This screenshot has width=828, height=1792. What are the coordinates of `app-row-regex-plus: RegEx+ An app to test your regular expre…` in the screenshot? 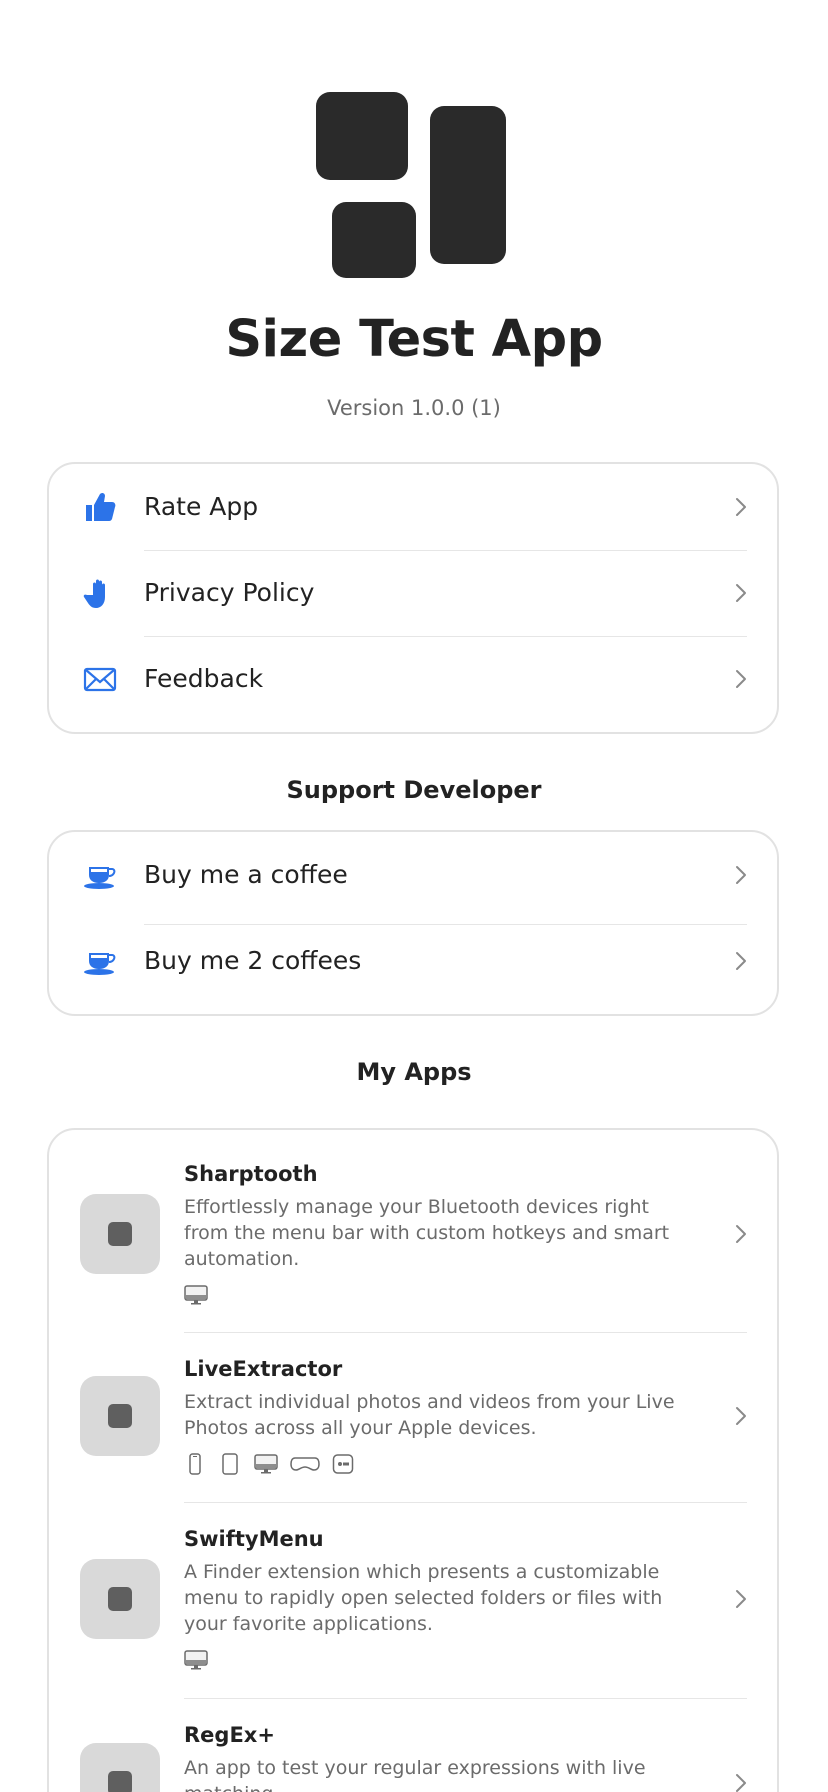 It's located at (413, 1745).